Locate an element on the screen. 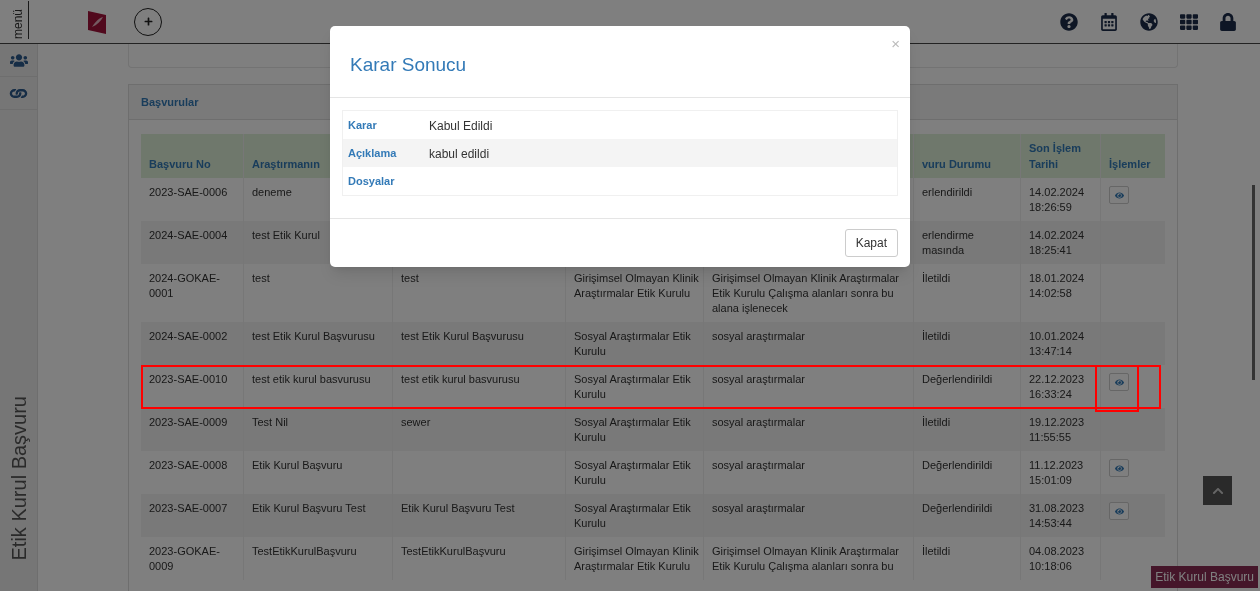 This screenshot has height=591, width=1260. field-label: Açıklama is located at coordinates (372, 153).